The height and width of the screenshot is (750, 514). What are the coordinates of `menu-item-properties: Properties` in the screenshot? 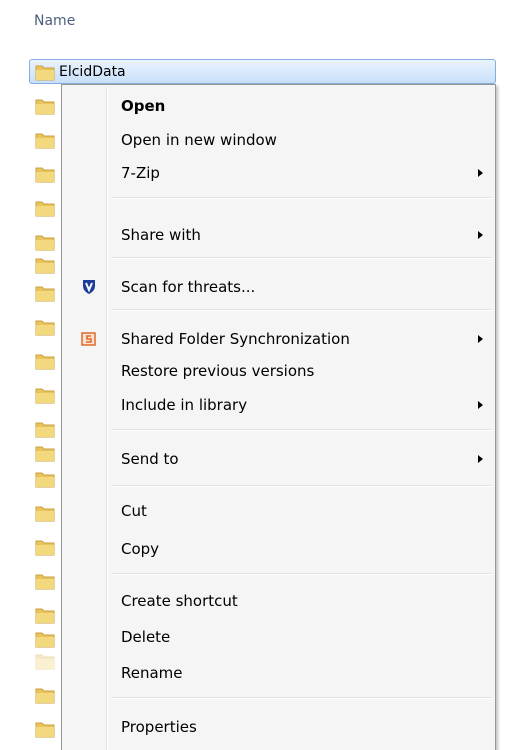 It's located at (278, 727).